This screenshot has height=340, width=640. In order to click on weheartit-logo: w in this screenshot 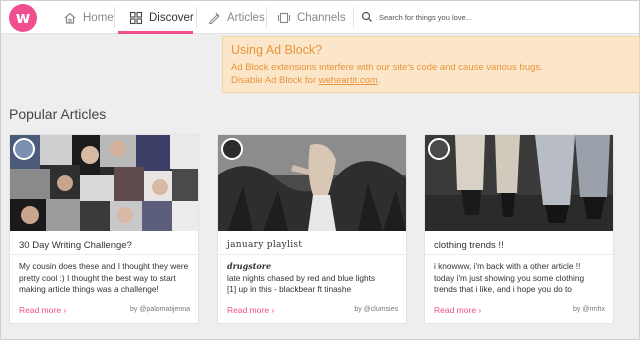, I will do `click(23, 18)`.